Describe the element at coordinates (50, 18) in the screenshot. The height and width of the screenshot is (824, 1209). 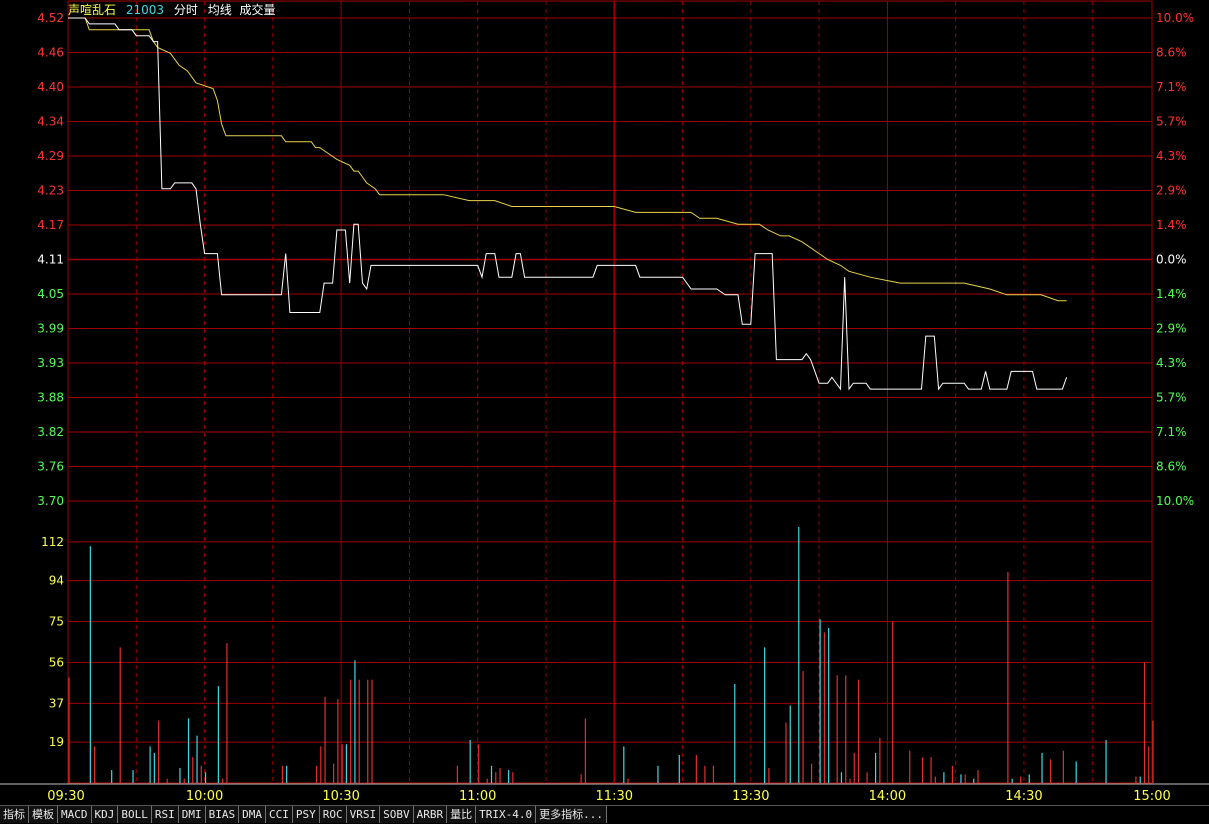
I see `price-tick-label: 4.52` at that location.